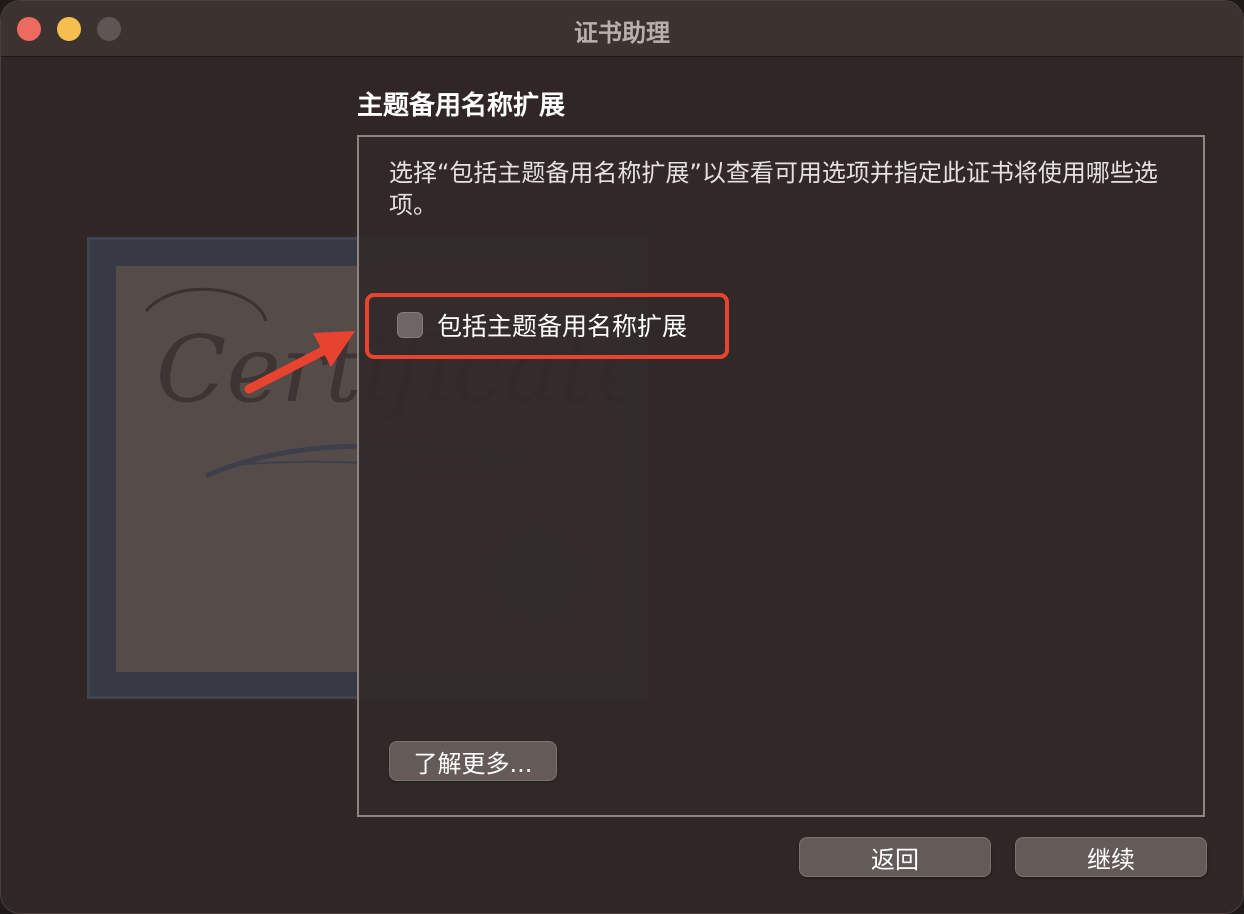 This screenshot has width=1244, height=914. Describe the element at coordinates (299, 362) in the screenshot. I see `annotation-arrow-icon` at that location.